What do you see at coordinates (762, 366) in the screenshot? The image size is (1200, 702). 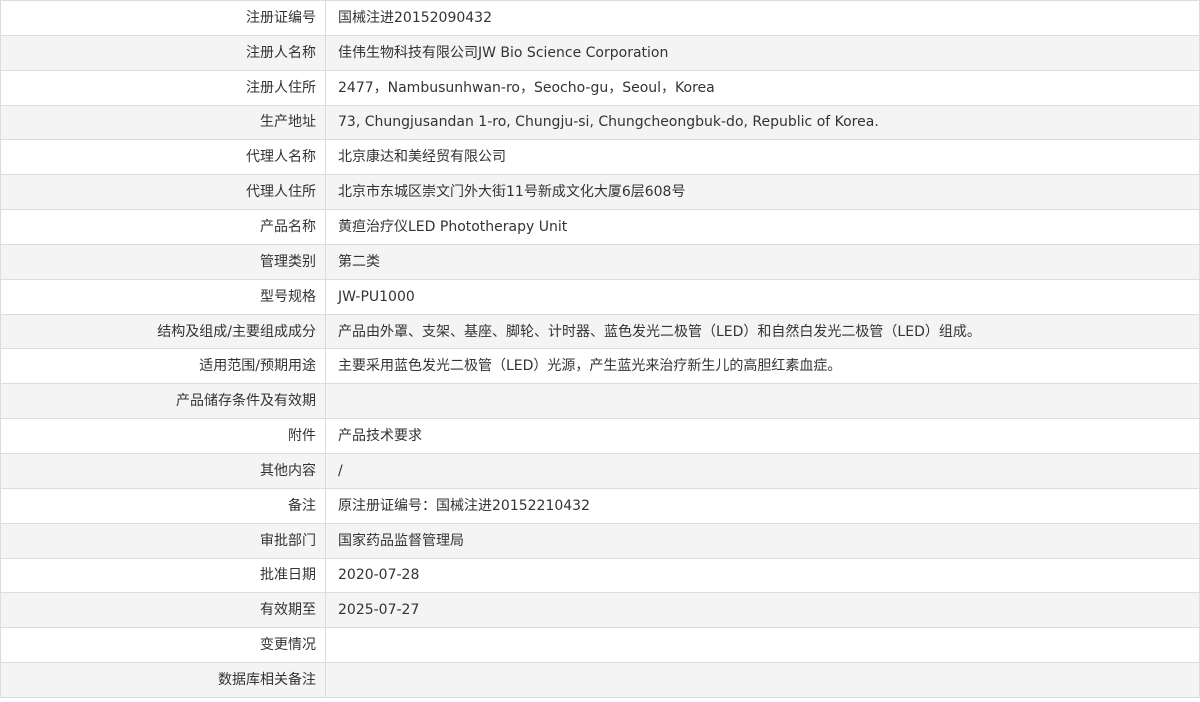 I see `row-value: 主要采用蓝色发光二极管（LED）光源，产生蓝光来治疗新生儿的高胆红素血症。` at bounding box center [762, 366].